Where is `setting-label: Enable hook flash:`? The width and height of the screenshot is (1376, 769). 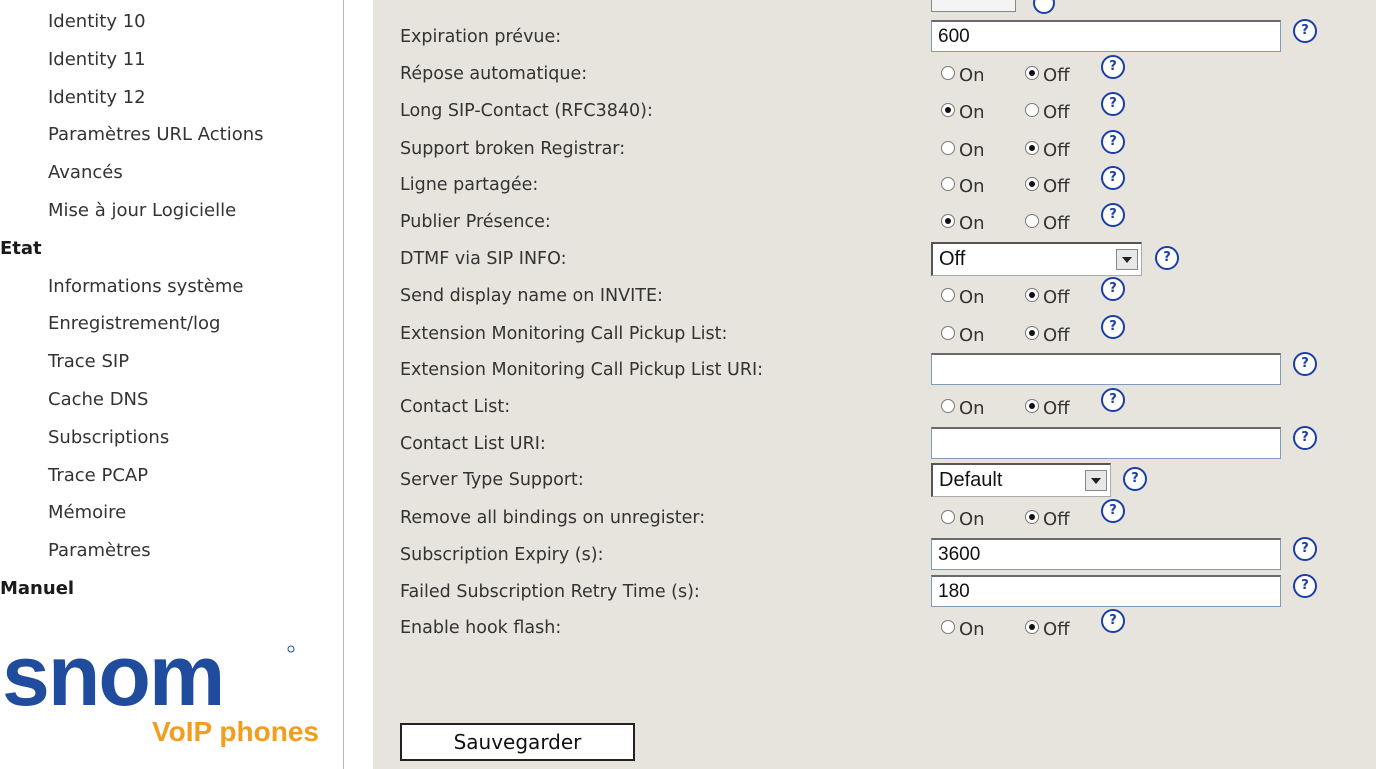 setting-label: Enable hook flash: is located at coordinates (481, 628).